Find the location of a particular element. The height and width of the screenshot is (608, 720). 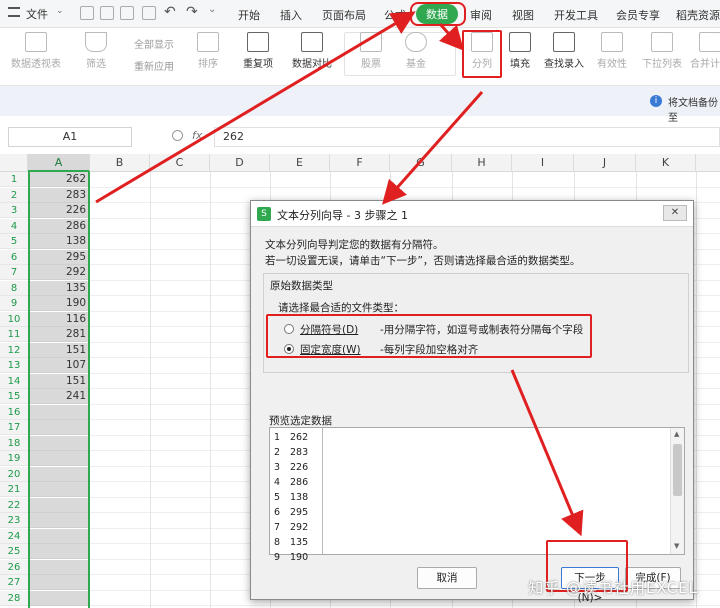

arrow-to-split-button is located at coordinates (451, 36).